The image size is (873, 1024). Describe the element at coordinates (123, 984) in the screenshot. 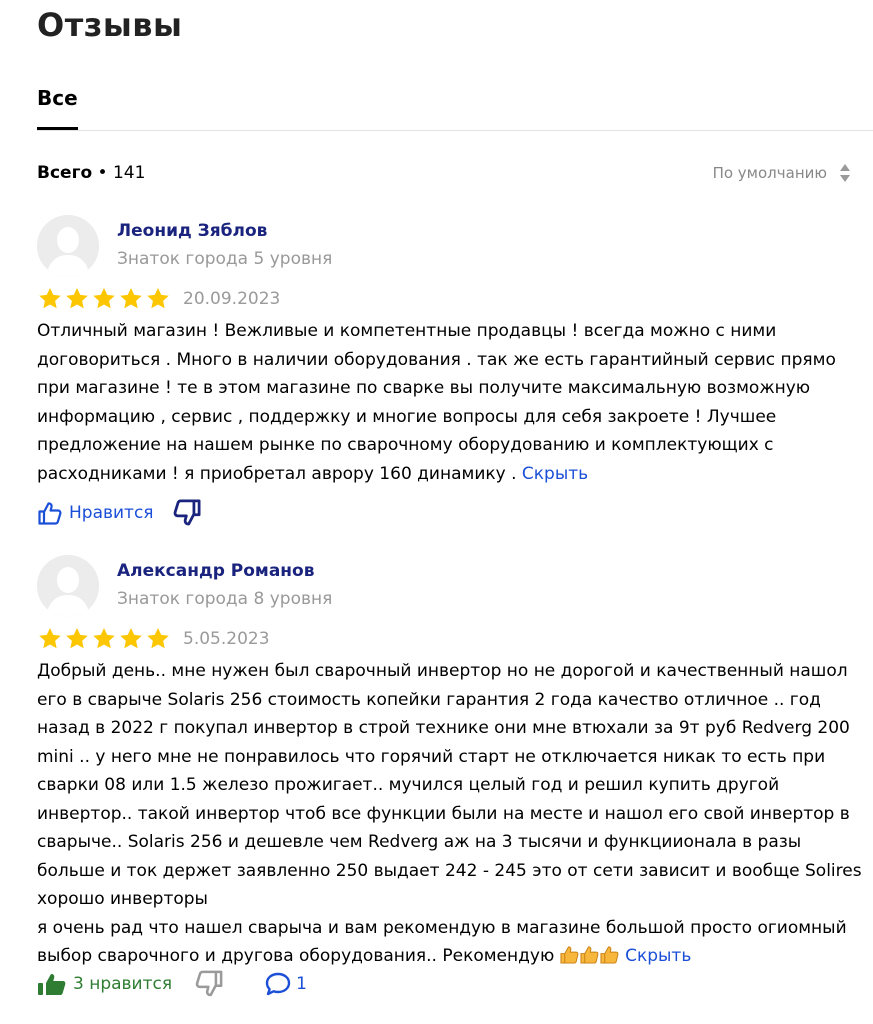

I see `like-label: 3 нравится` at that location.